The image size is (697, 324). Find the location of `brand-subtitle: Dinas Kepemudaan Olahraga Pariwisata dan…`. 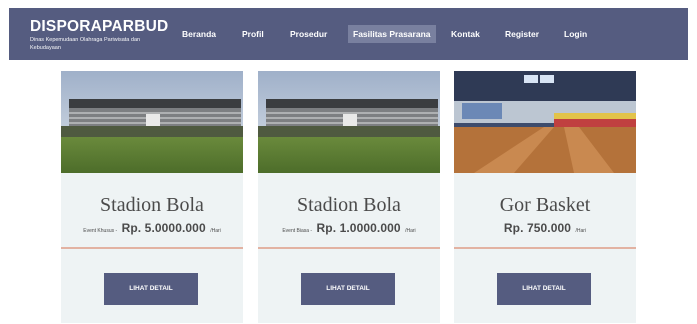

brand-subtitle: Dinas Kepemudaan Olahraga Pariwisata dan… is located at coordinates (85, 44).